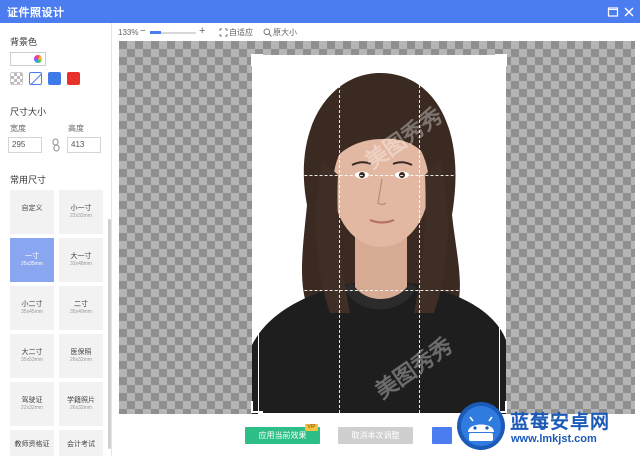  Describe the element at coordinates (81, 264) in the screenshot. I see `preset-dims: 33x48mm` at that location.